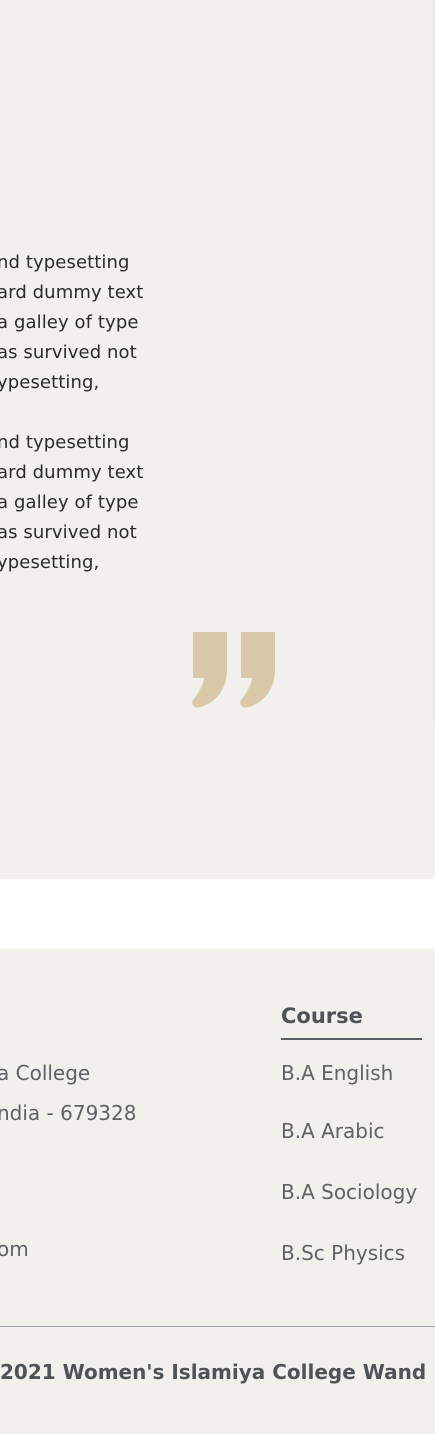  What do you see at coordinates (217, 1326) in the screenshot?
I see `footer-divider` at bounding box center [217, 1326].